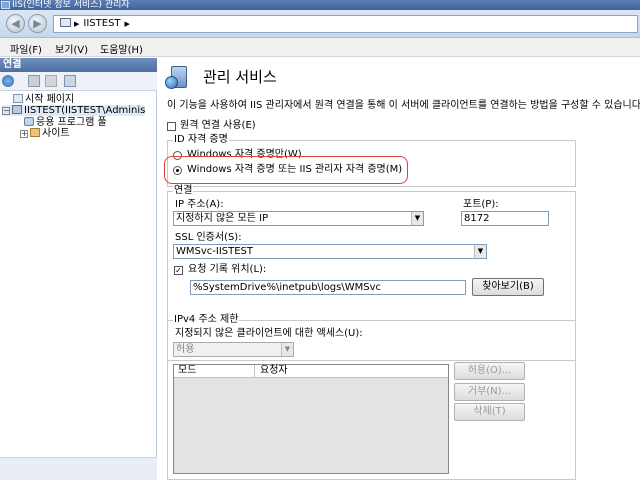 The height and width of the screenshot is (480, 640). I want to click on menu-bar: 파일(F) 보기(V) 도움말(H), so click(320, 47).